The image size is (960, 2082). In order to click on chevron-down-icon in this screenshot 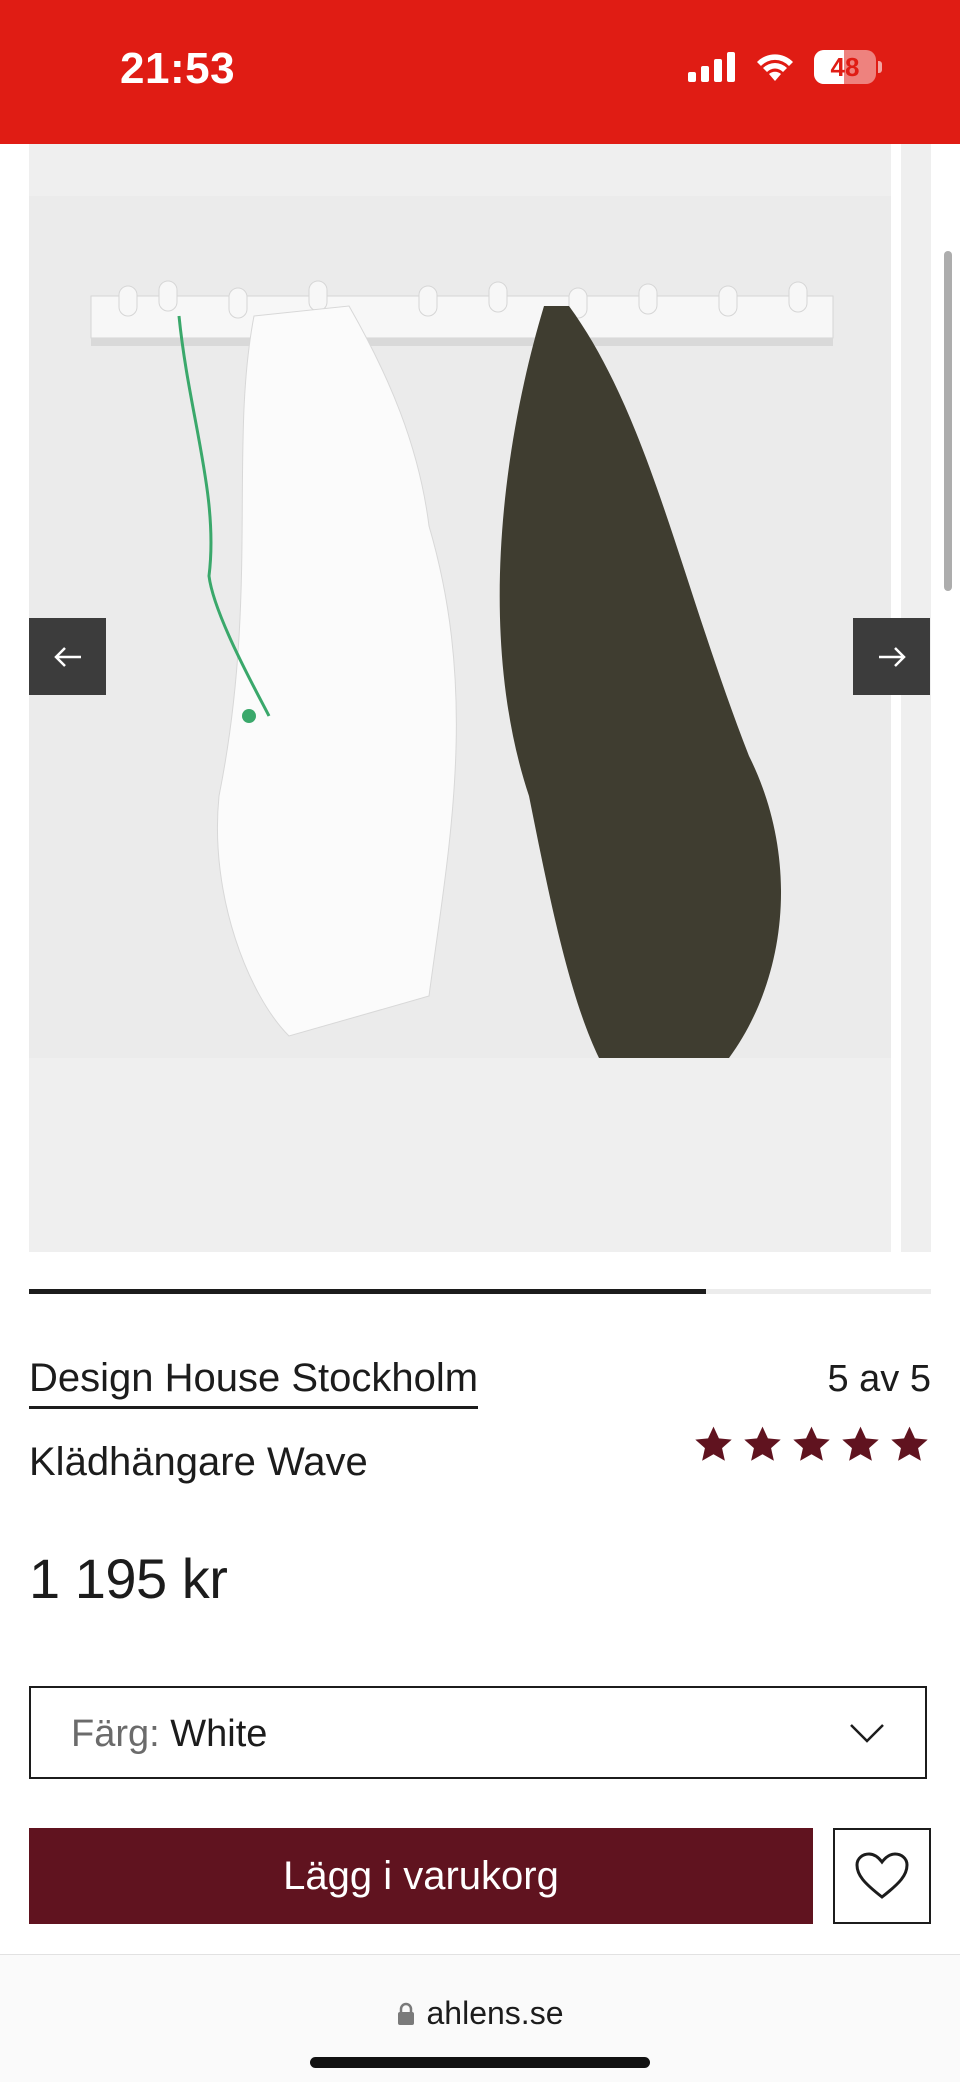, I will do `click(867, 1733)`.